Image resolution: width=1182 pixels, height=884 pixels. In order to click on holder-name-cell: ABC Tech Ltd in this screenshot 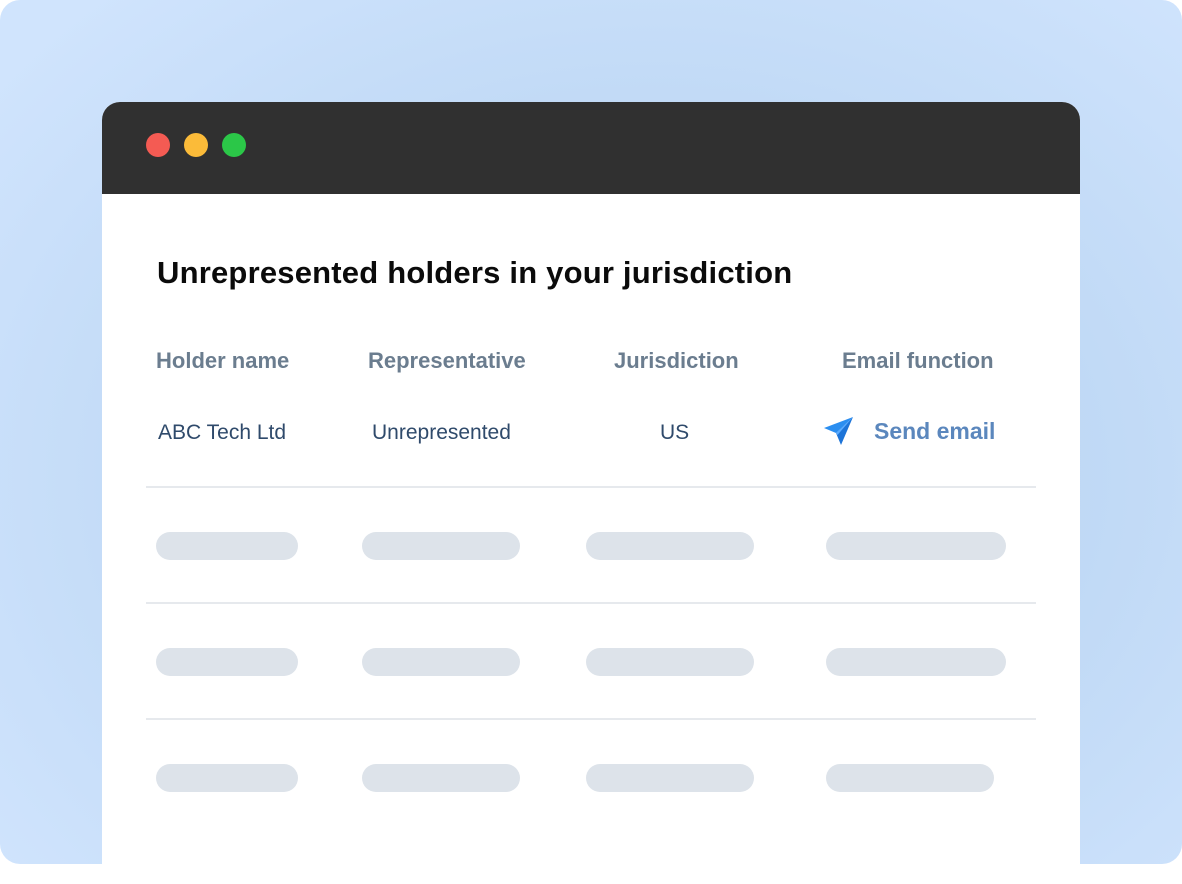, I will do `click(222, 432)`.